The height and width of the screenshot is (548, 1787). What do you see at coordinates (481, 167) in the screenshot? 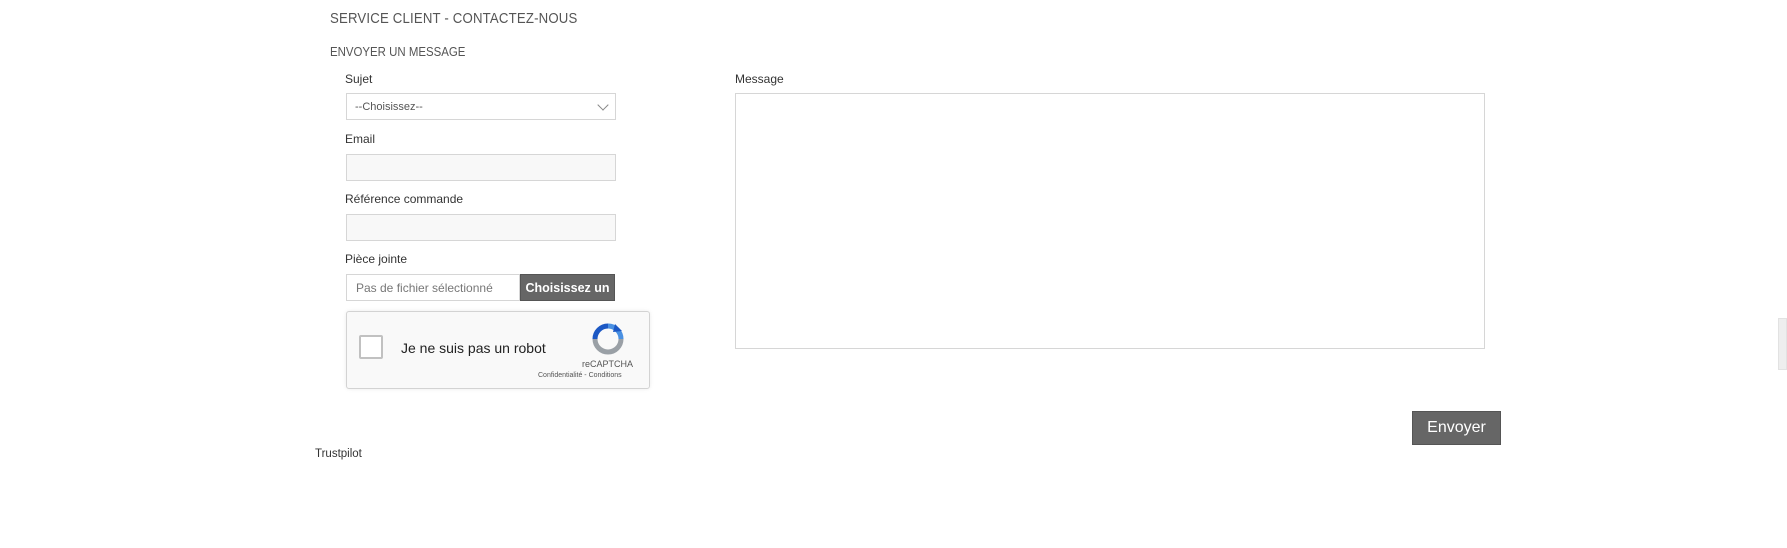
I see `email-field` at bounding box center [481, 167].